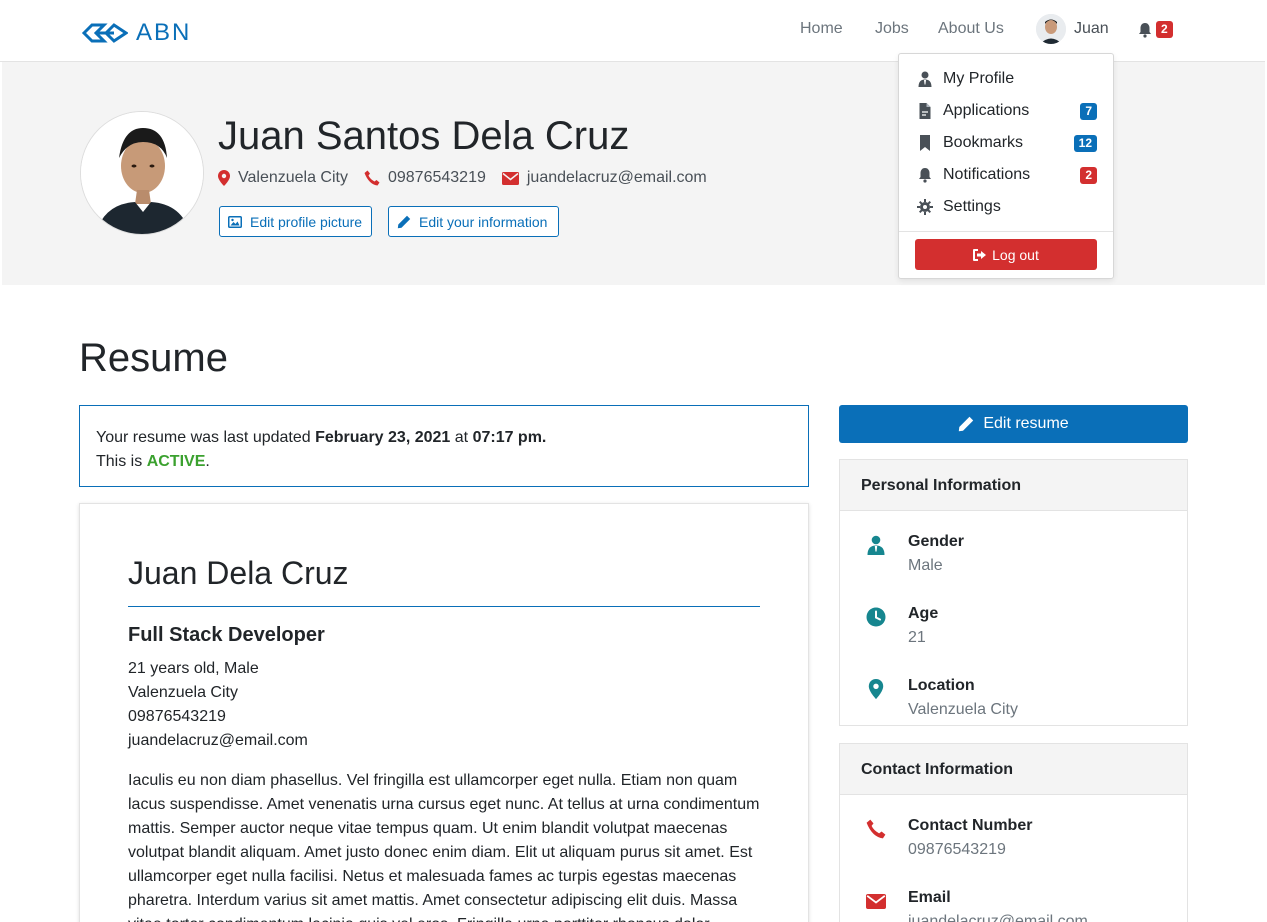 This screenshot has height=922, width=1267. I want to click on edit-resume-button: Edit resume, so click(1013, 424).